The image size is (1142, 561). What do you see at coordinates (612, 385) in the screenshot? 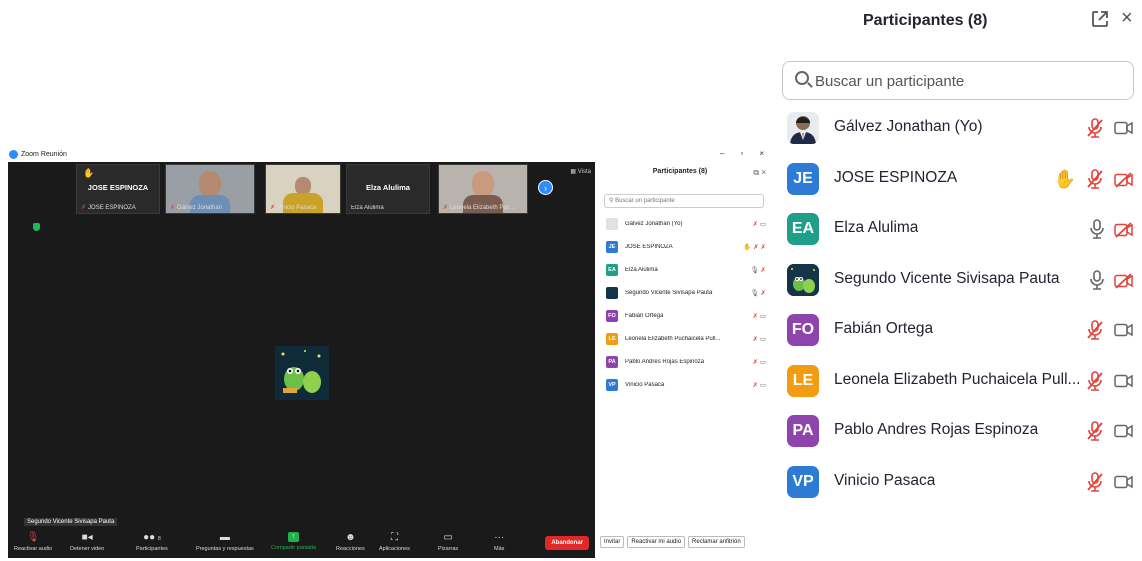
I see `avatar: VP` at bounding box center [612, 385].